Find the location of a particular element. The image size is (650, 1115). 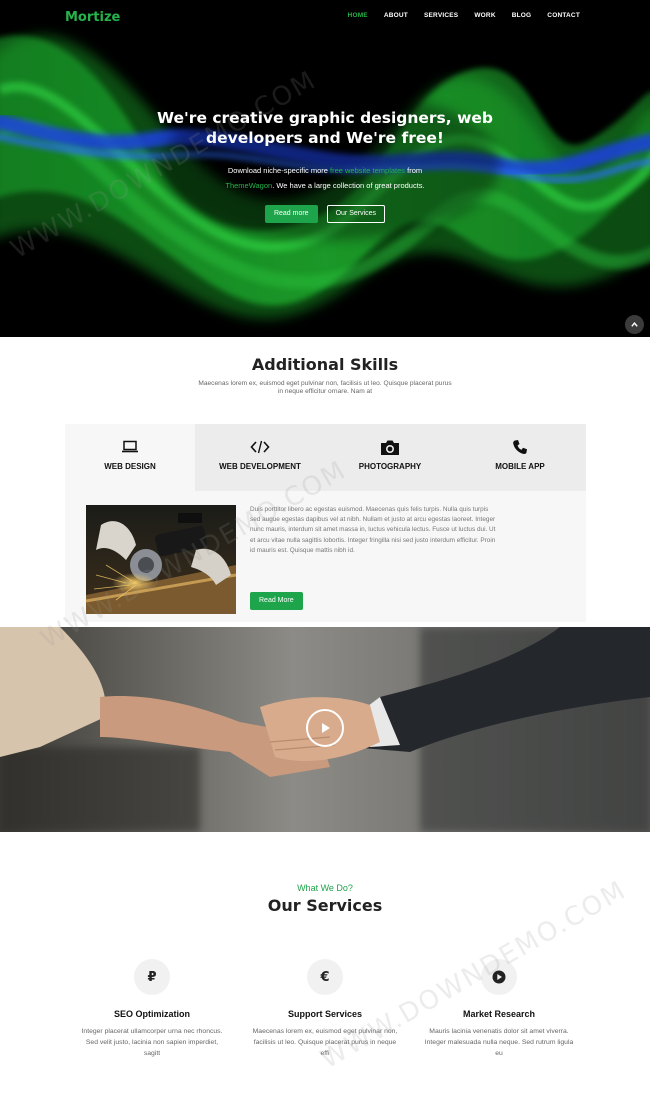

read-more-button: Read more is located at coordinates (291, 214).